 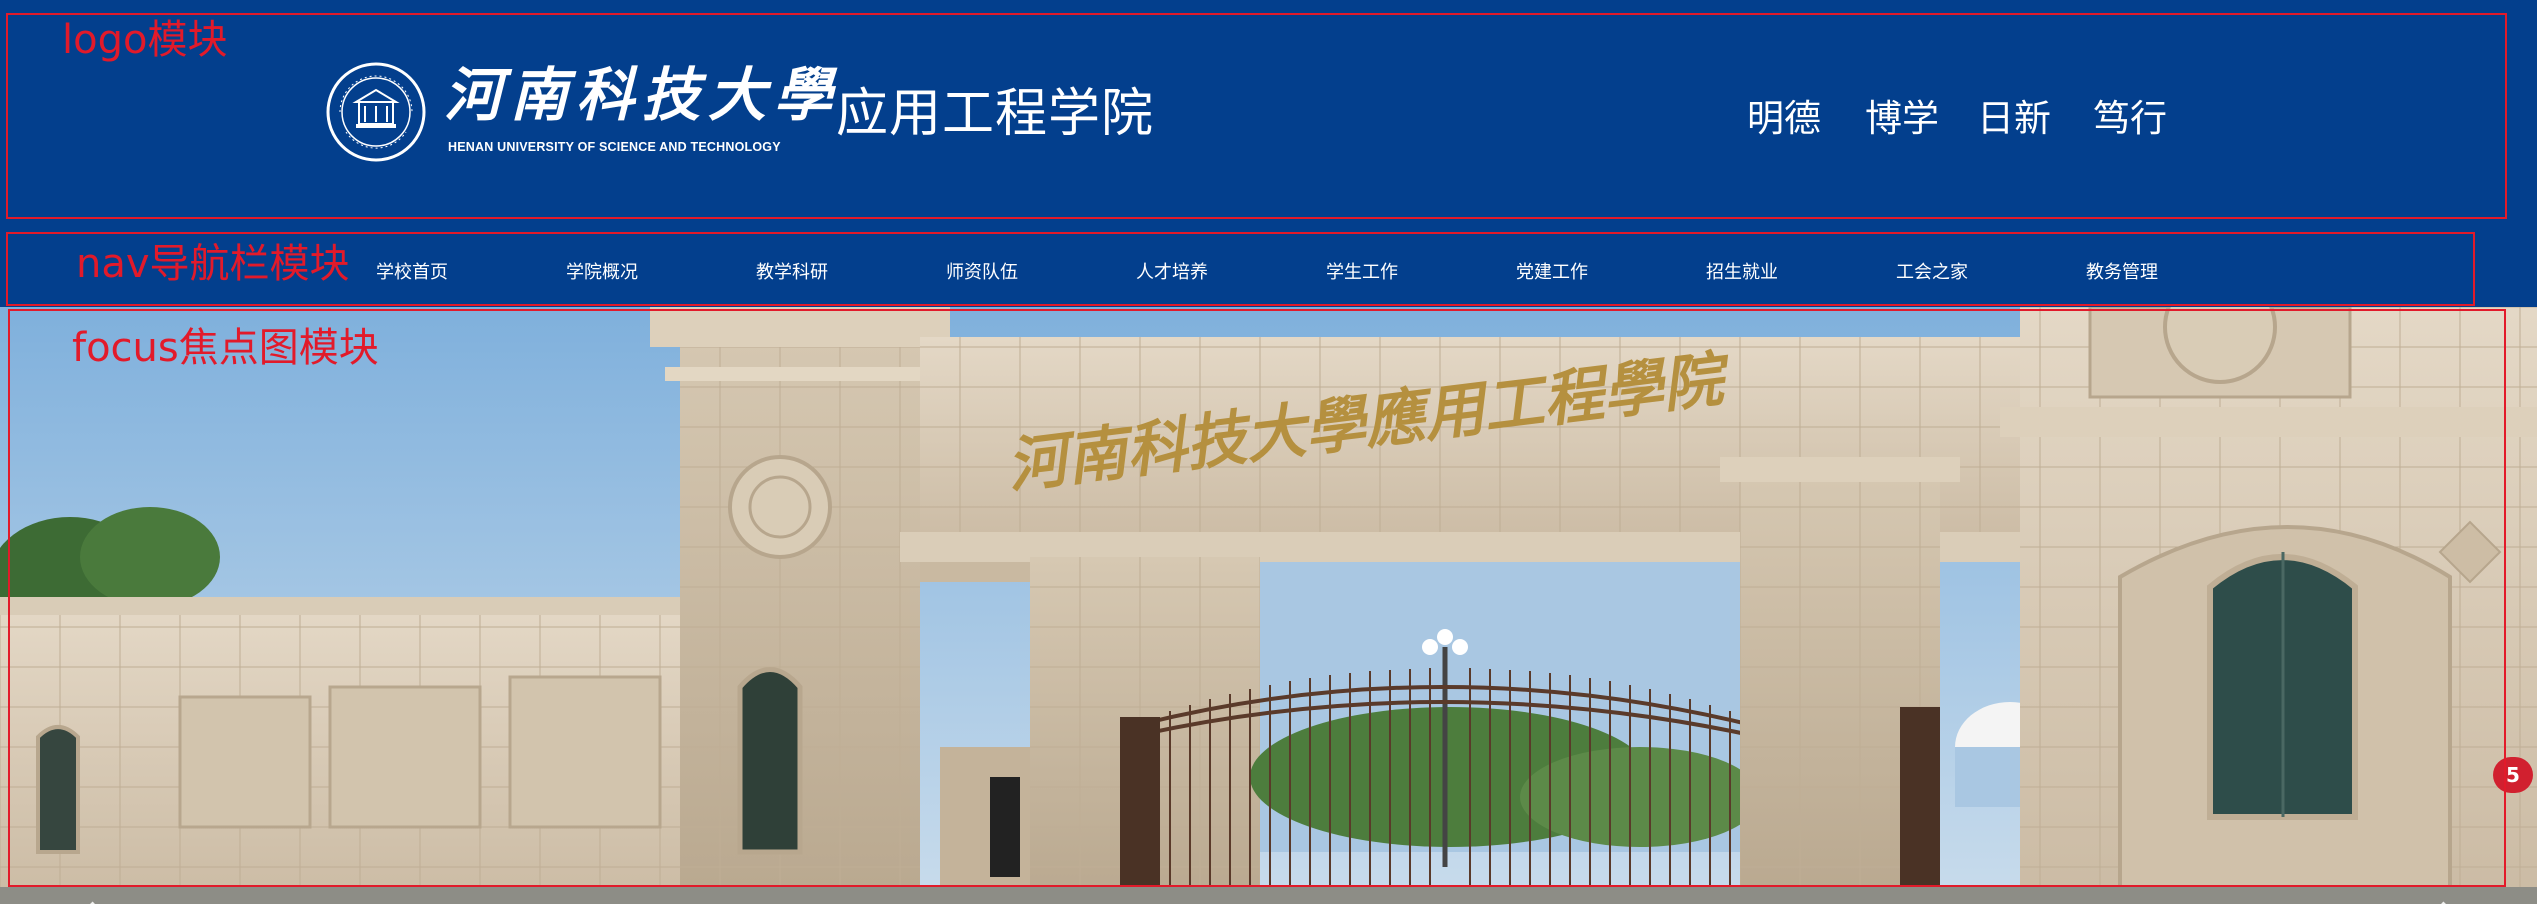 What do you see at coordinates (1902, 118) in the screenshot?
I see `motto-word-2: 博学` at bounding box center [1902, 118].